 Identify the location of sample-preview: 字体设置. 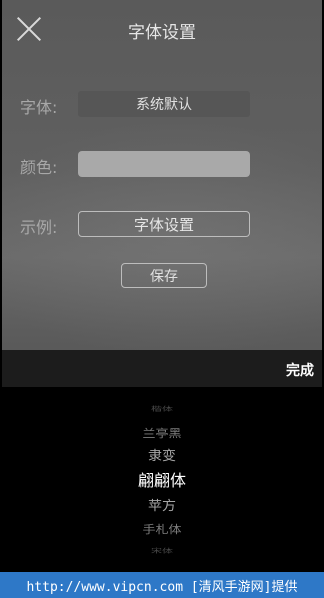
(164, 224).